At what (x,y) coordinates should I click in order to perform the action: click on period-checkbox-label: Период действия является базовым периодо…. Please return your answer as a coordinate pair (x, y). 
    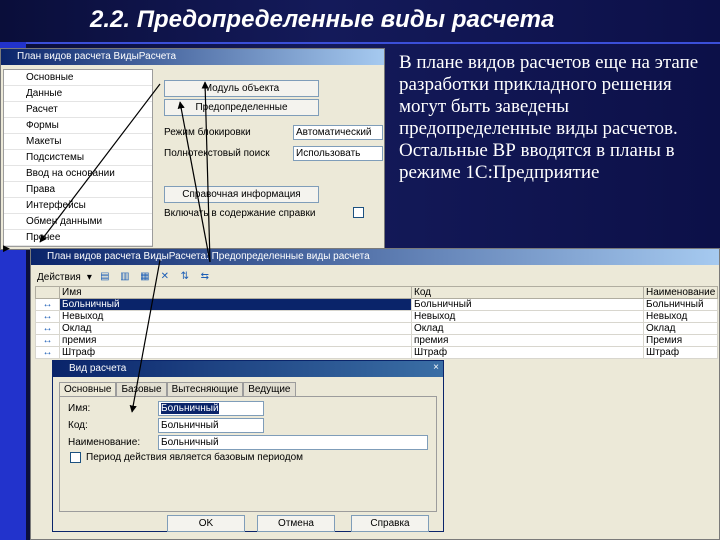
    Looking at the image, I should click on (195, 457).